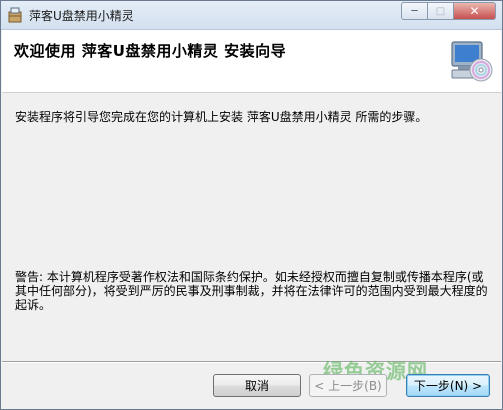  I want to click on maximize-icon: □, so click(440, 11).